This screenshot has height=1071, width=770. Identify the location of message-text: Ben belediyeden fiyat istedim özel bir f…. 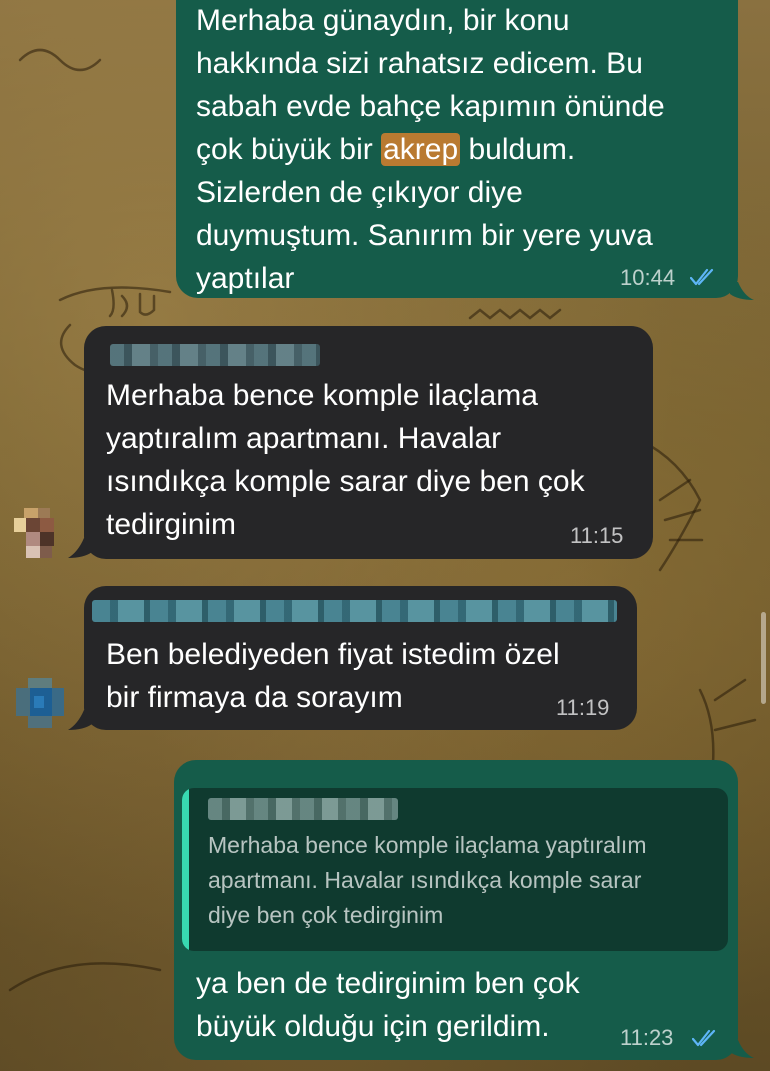
(333, 676).